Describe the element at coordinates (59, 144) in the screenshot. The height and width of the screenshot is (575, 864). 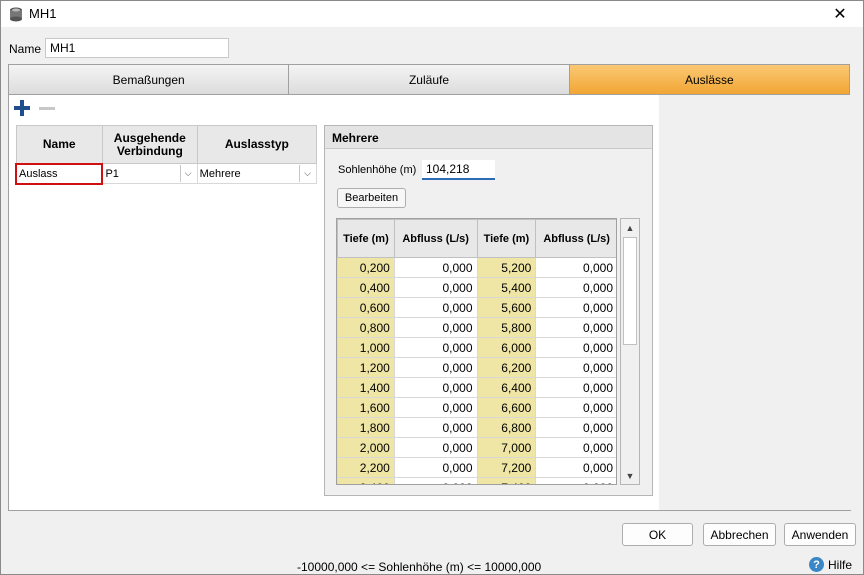
I see `column-header-name: Name` at that location.